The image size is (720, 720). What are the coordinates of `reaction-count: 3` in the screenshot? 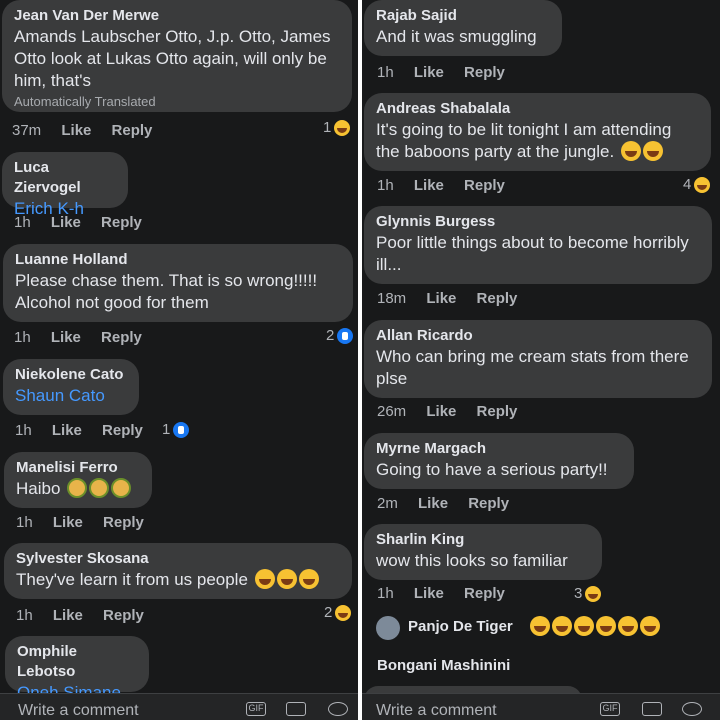 It's located at (588, 594).